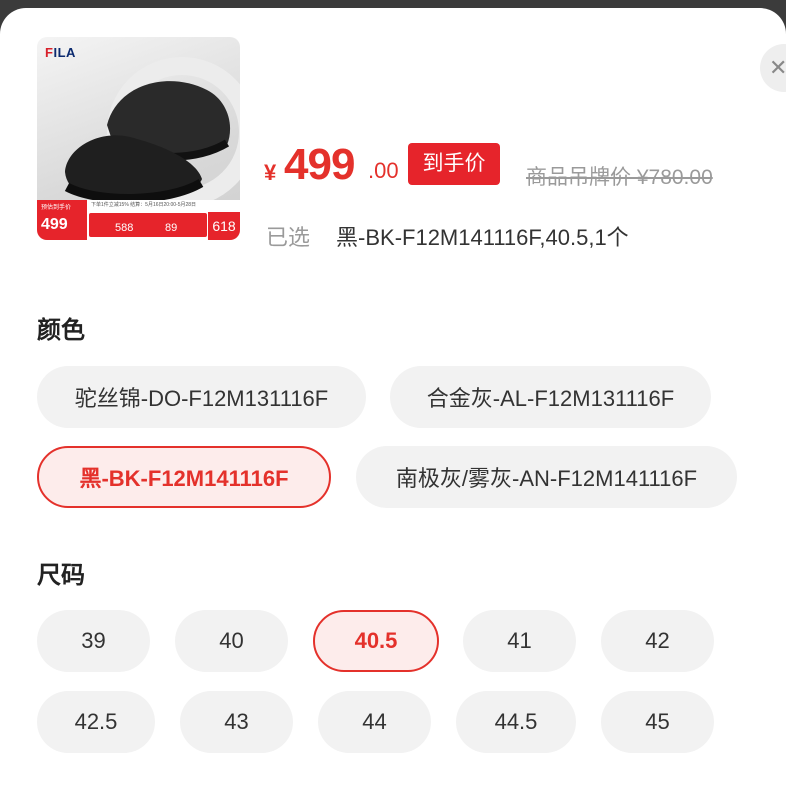  I want to click on promo-event-tag: 618, so click(224, 226).